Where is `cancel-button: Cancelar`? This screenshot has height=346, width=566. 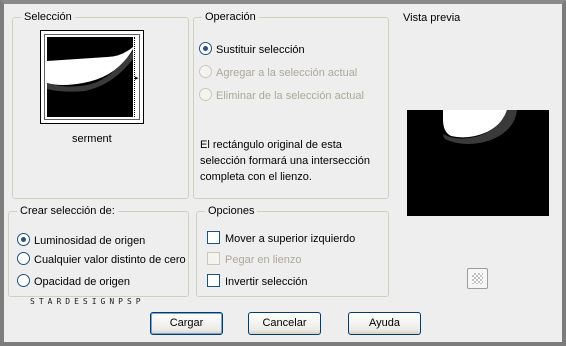 cancel-button: Cancelar is located at coordinates (284, 323).